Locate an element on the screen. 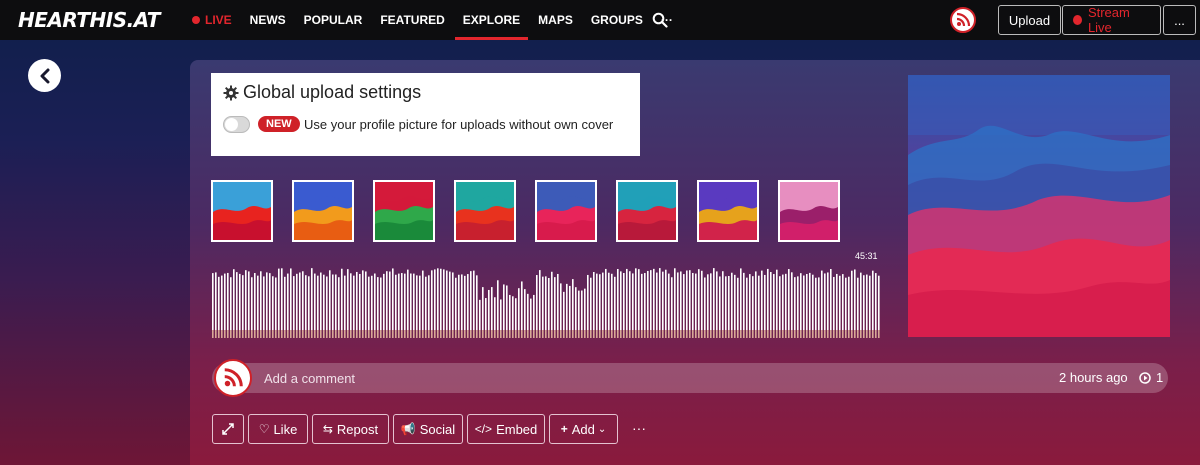 The image size is (1200, 465). nav-explore: EXPLORE is located at coordinates (491, 20).